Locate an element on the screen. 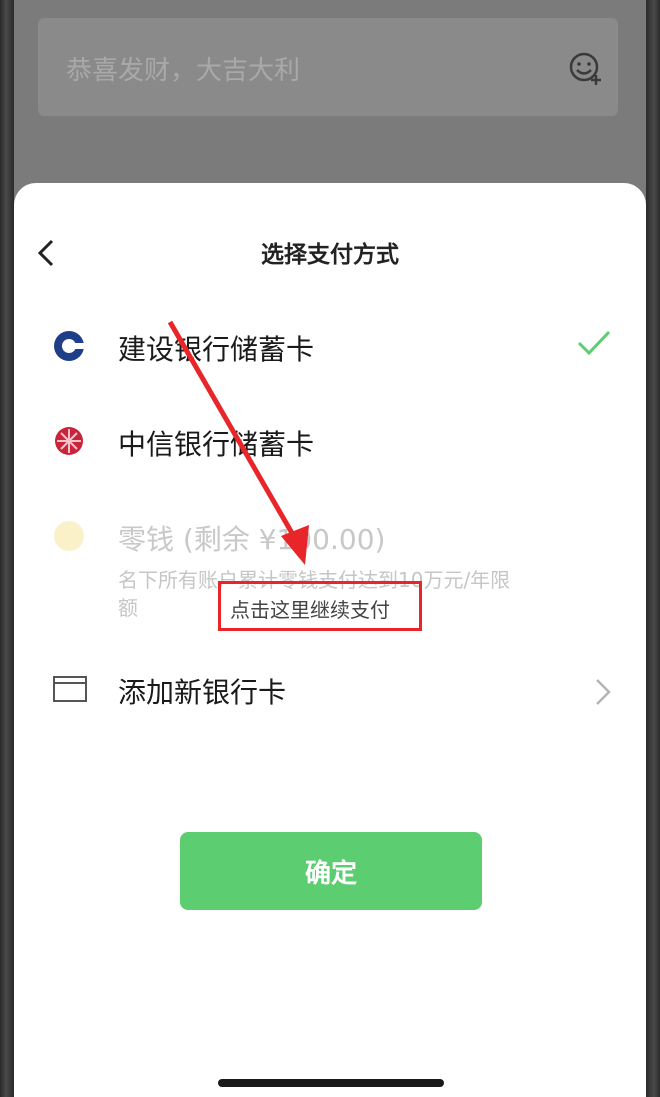  option-label: 建设银行储蓄卡 is located at coordinates (216, 349).